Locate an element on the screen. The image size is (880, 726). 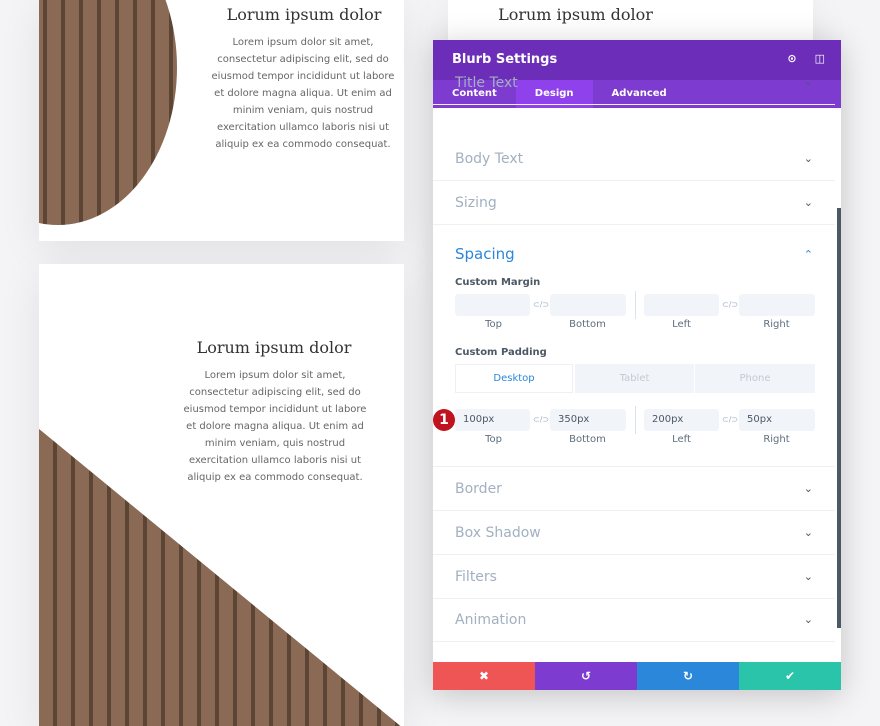
section-body-text: Body Text ⌄ is located at coordinates (634, 159).